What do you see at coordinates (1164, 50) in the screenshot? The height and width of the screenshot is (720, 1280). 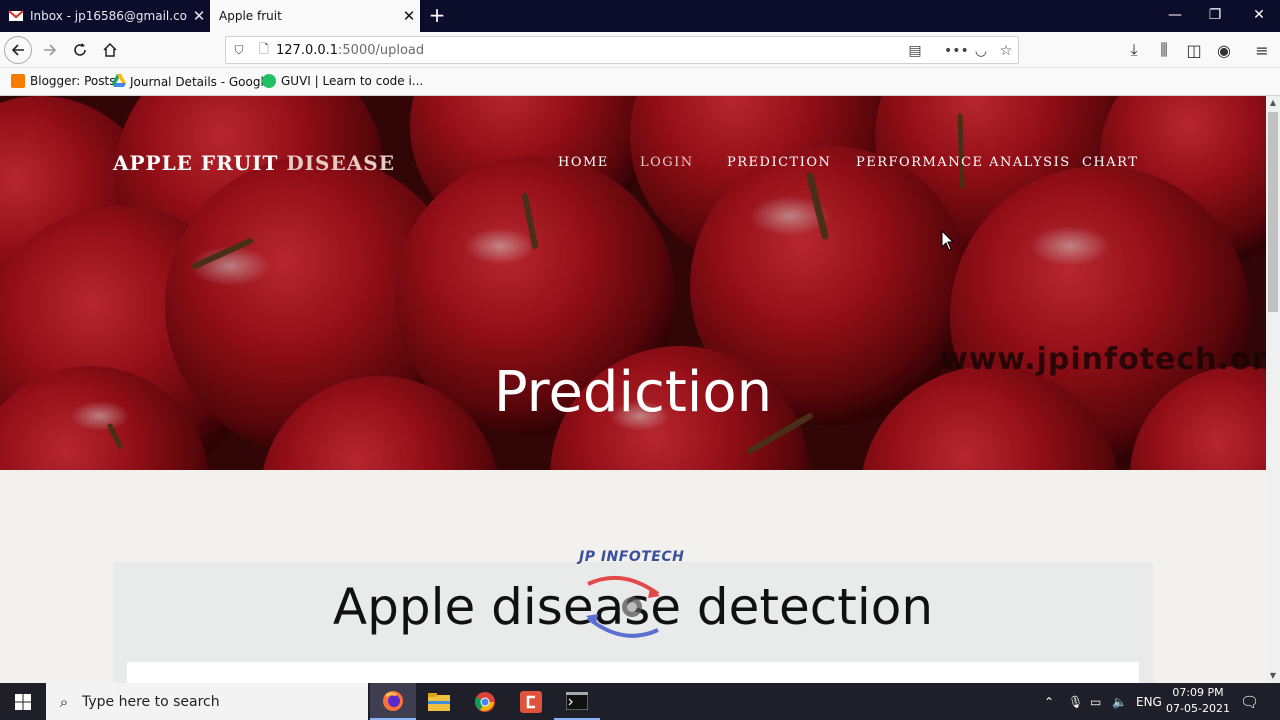 I see `library-icon: ⫼` at bounding box center [1164, 50].